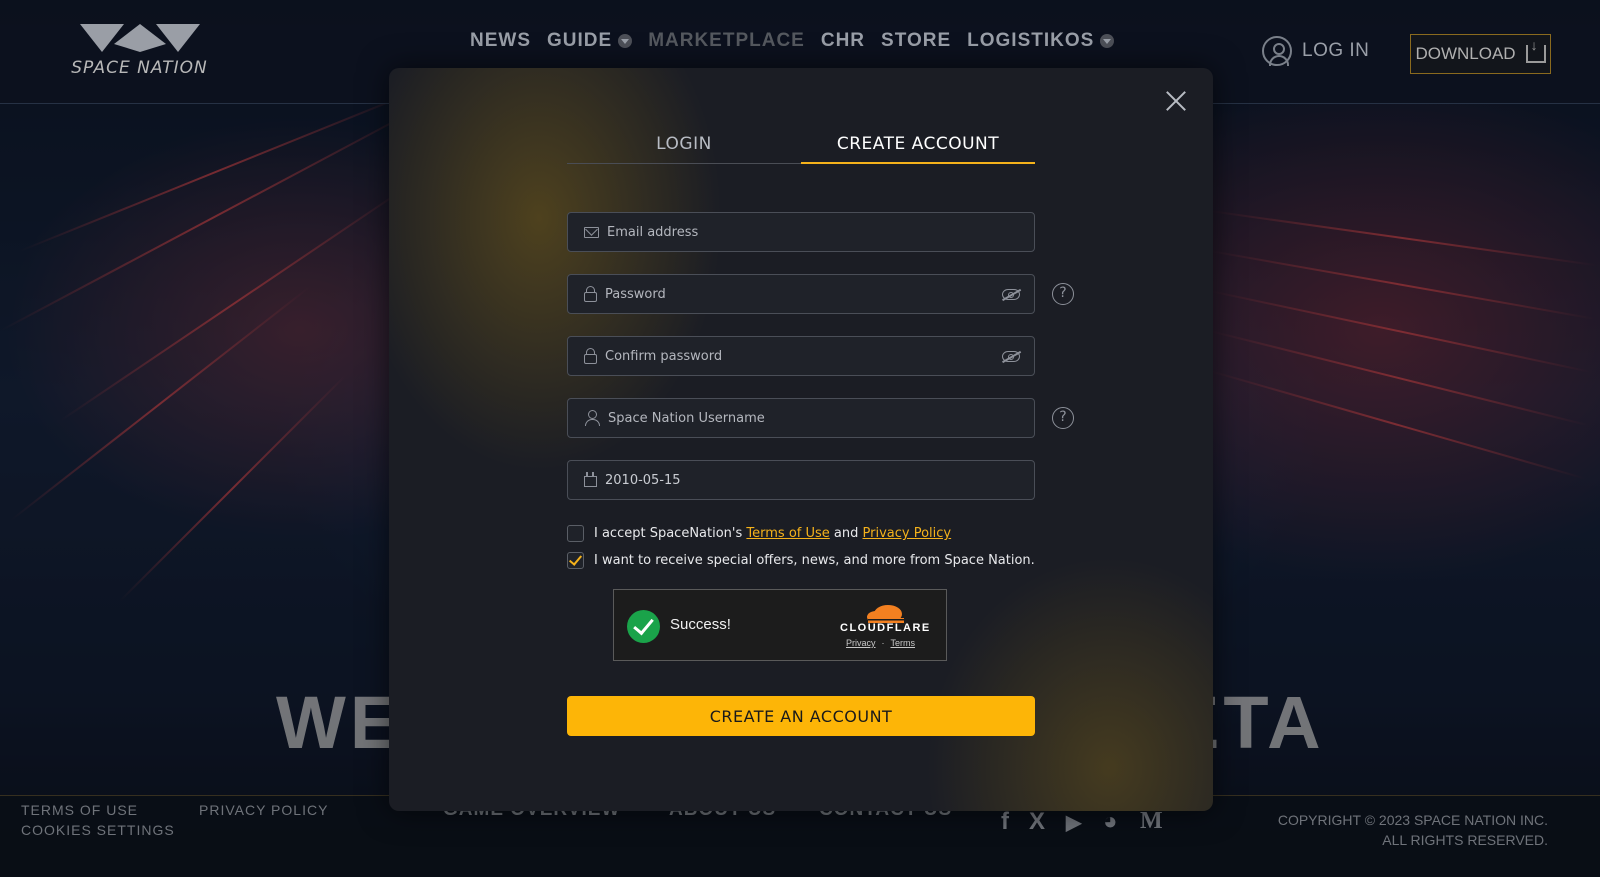  What do you see at coordinates (643, 626) in the screenshot?
I see `checkmark-icon` at bounding box center [643, 626].